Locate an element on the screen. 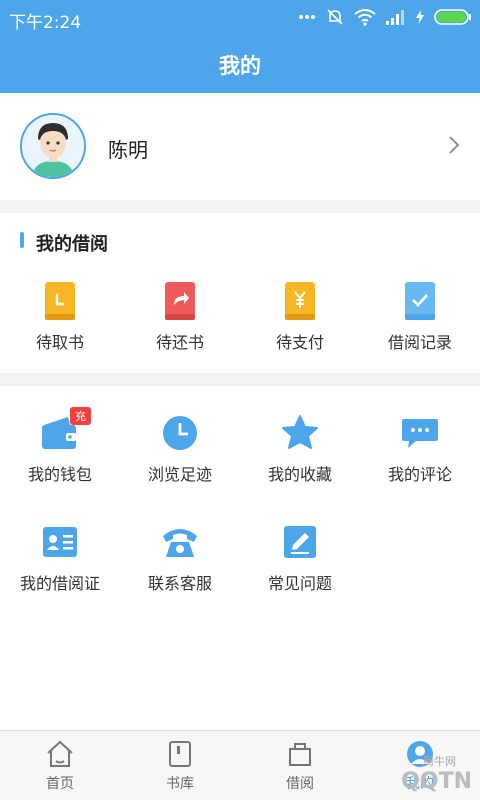 The height and width of the screenshot is (800, 480). watermark-text: QQTN is located at coordinates (436, 781).